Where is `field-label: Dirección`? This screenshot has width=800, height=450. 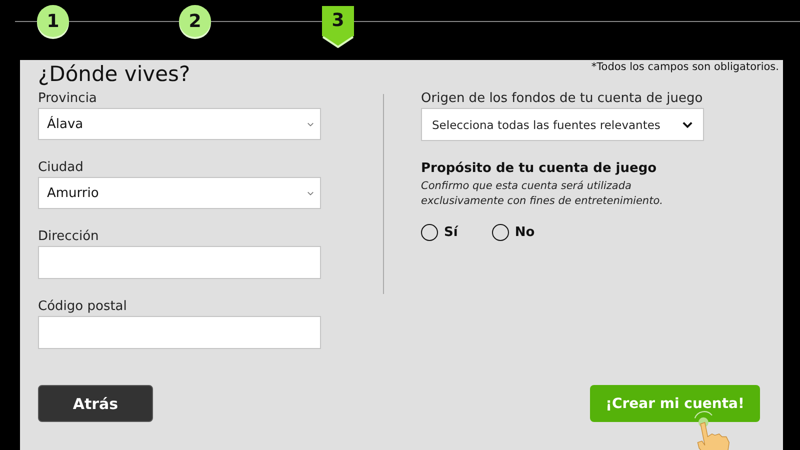
field-label: Dirección is located at coordinates (69, 236).